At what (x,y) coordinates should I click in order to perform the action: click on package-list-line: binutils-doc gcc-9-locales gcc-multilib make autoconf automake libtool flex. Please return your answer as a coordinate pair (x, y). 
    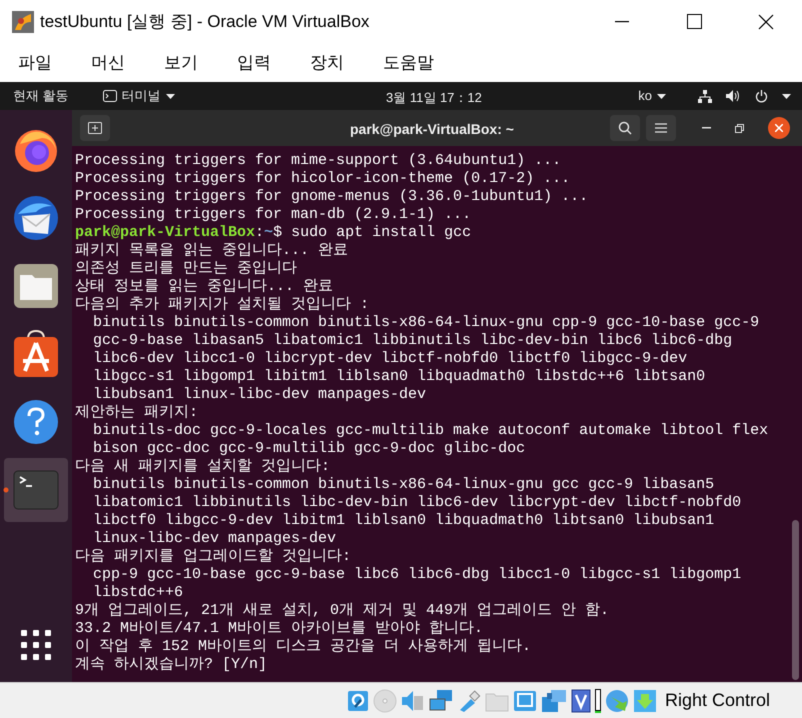
    Looking at the image, I should click on (431, 431).